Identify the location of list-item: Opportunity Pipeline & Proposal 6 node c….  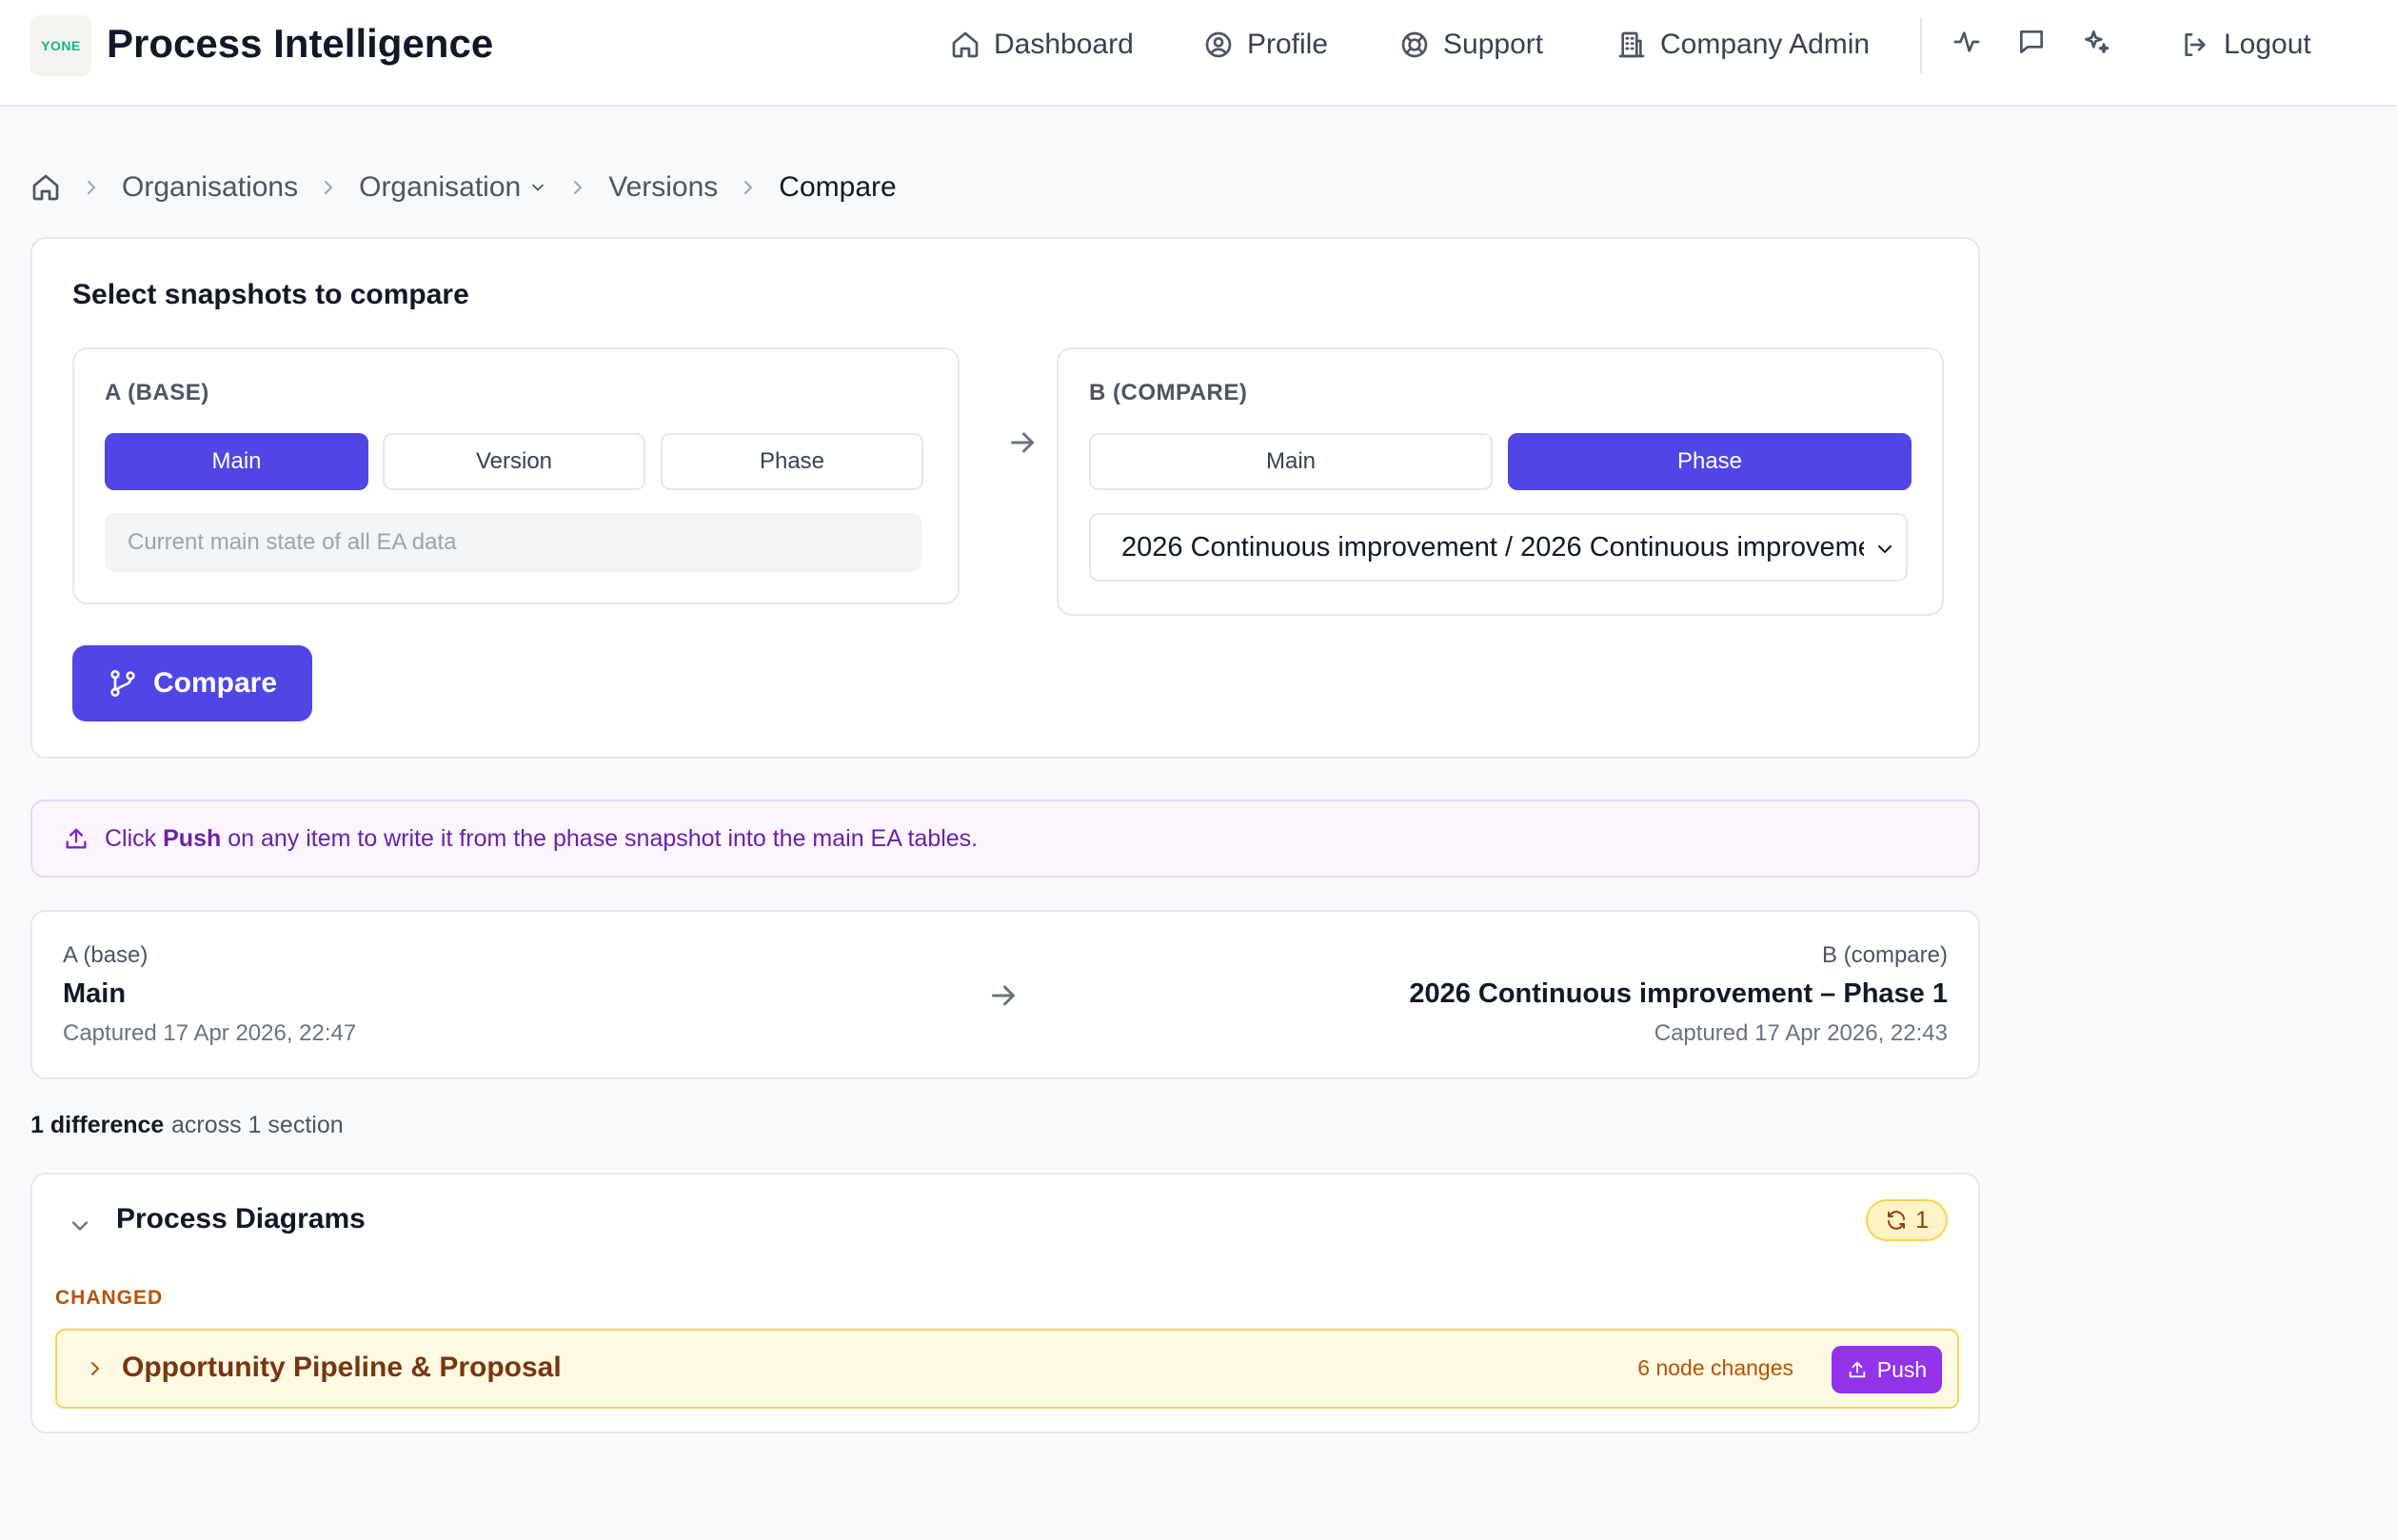
(1007, 1369).